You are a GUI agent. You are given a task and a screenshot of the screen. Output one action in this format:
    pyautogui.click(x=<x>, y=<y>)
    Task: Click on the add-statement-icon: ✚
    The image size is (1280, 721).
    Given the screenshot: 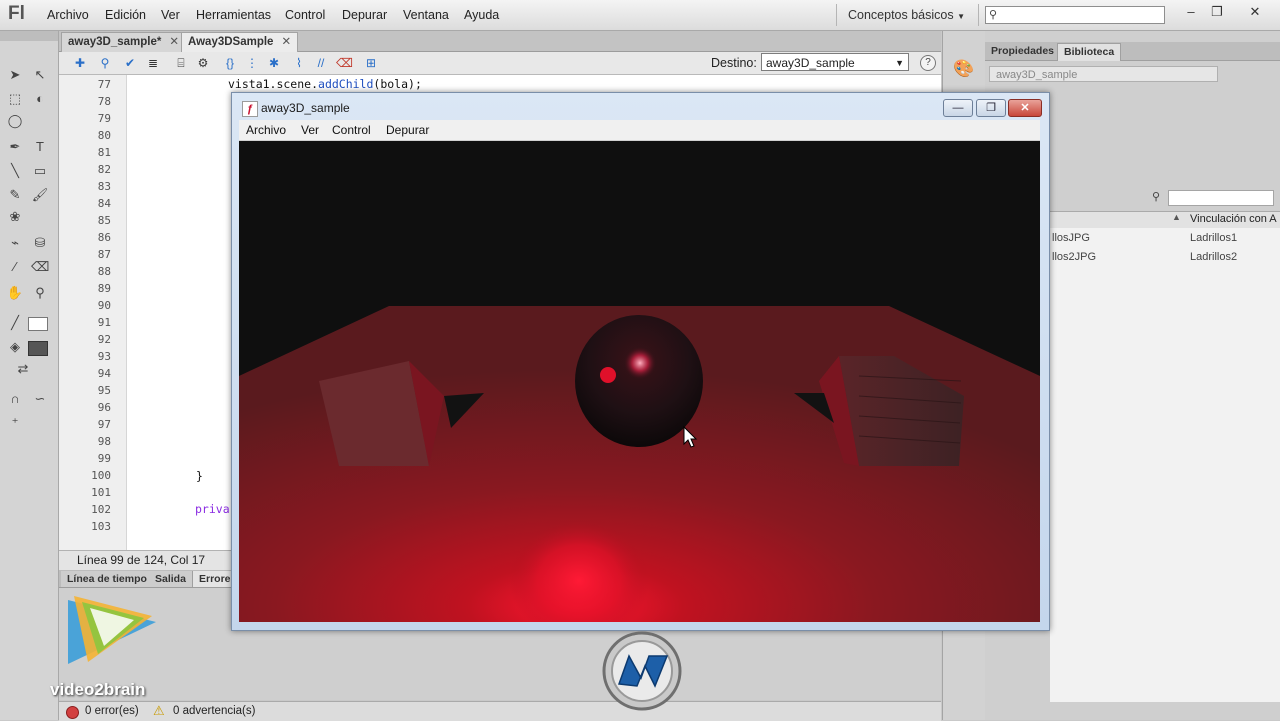 What is the action you would take?
    pyautogui.click(x=80, y=63)
    